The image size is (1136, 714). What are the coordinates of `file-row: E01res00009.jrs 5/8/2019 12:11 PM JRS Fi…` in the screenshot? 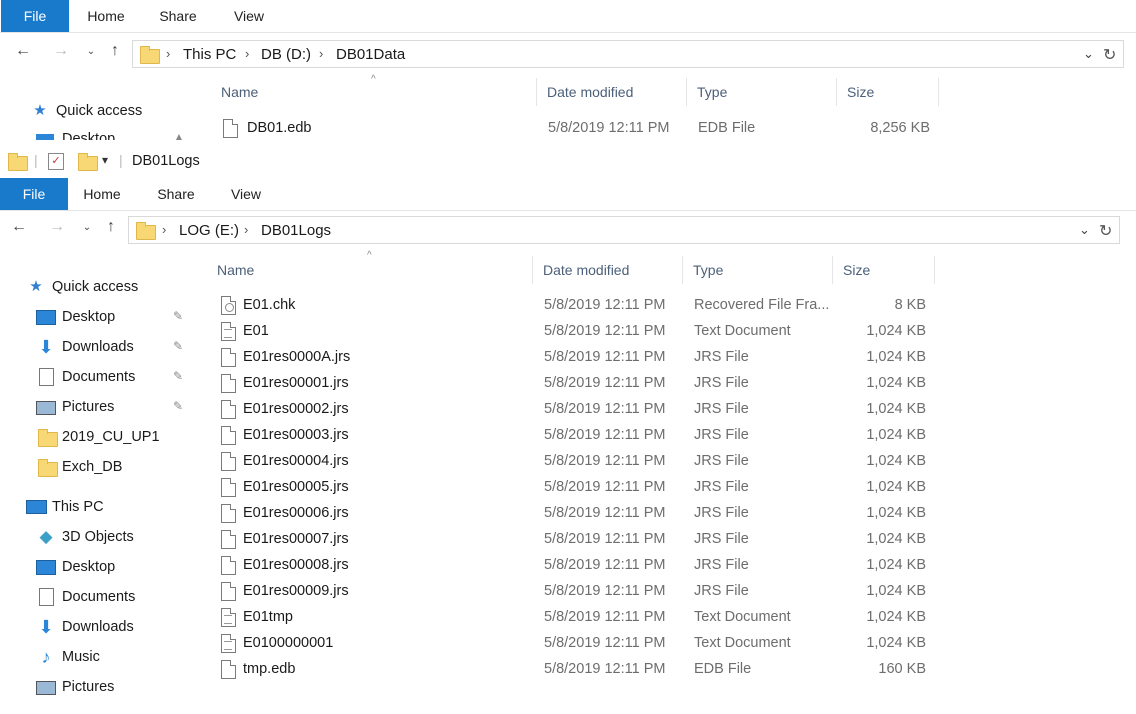 It's located at (577, 592).